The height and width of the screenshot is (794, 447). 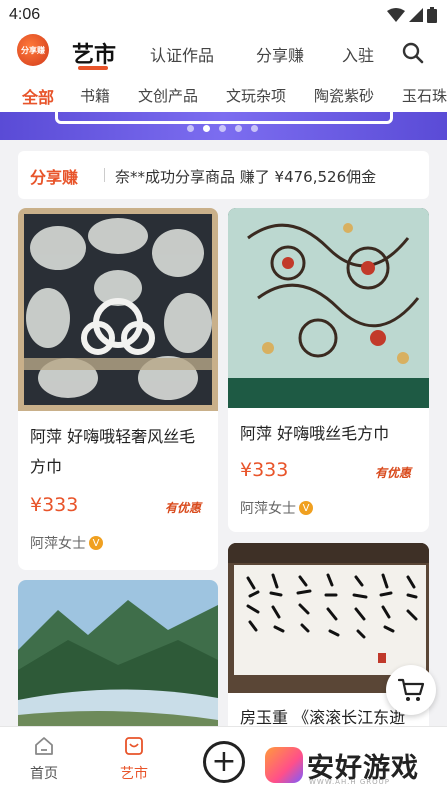 I want to click on product-image-silk-scarf-floral, so click(x=118, y=309).